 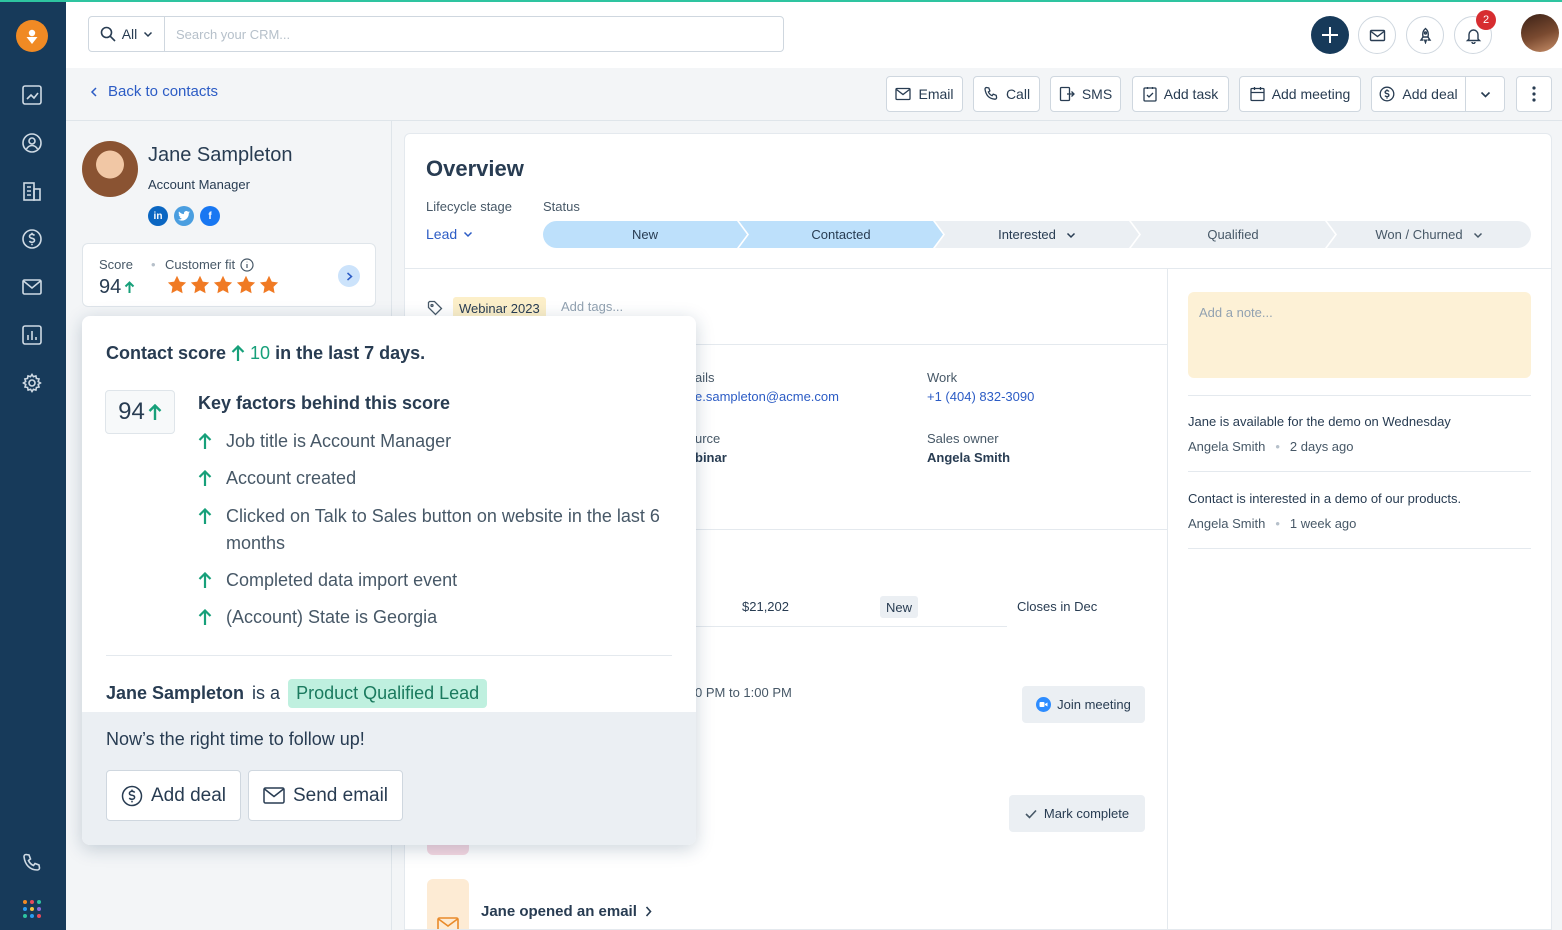 What do you see at coordinates (1473, 36) in the screenshot?
I see `bell-icon` at bounding box center [1473, 36].